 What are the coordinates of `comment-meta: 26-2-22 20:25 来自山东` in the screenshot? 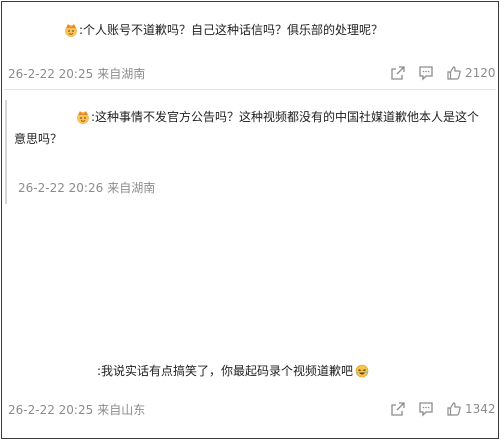 It's located at (76, 410).